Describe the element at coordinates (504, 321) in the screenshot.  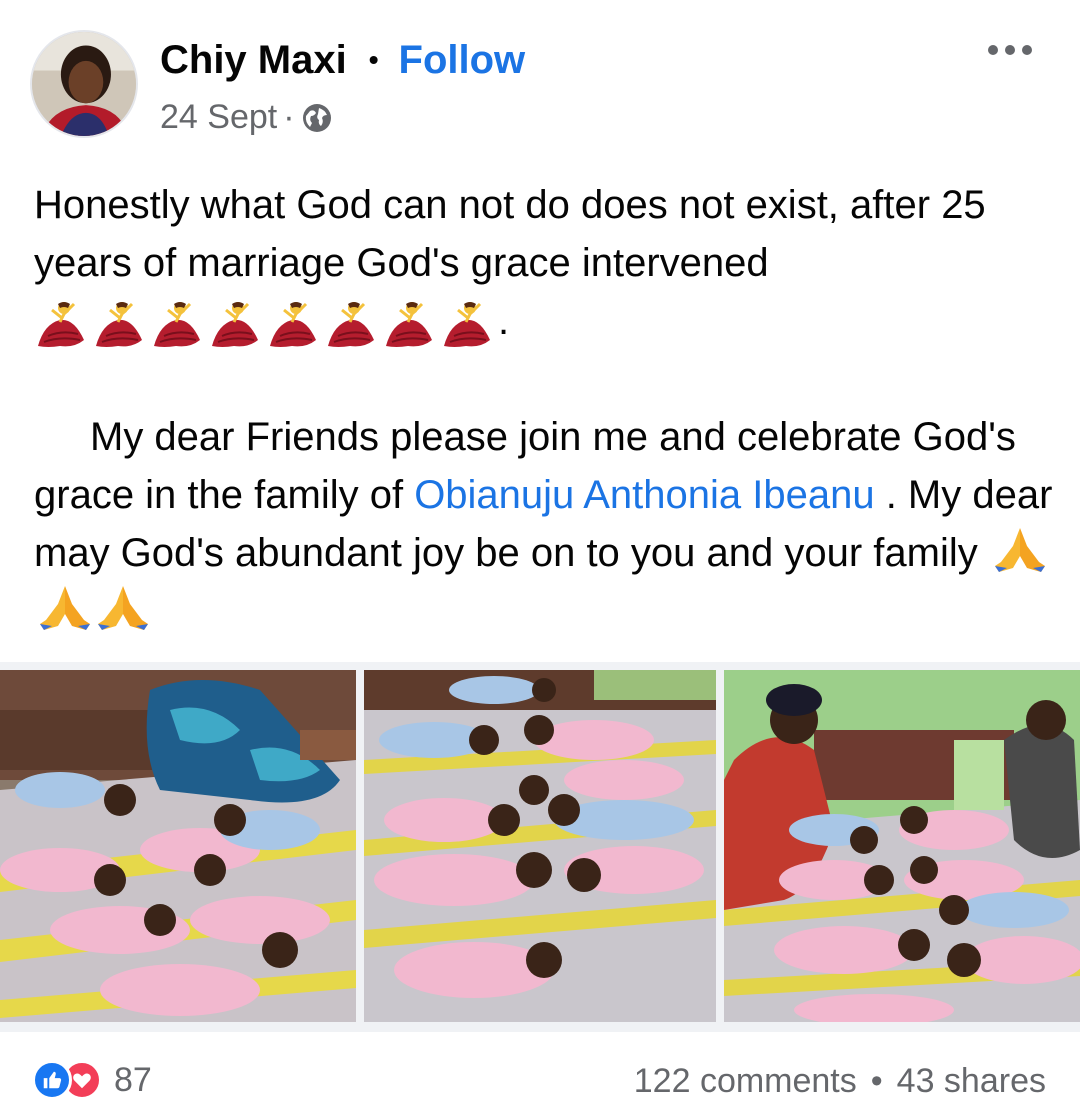
I see `emoji-trailing-period: .` at that location.